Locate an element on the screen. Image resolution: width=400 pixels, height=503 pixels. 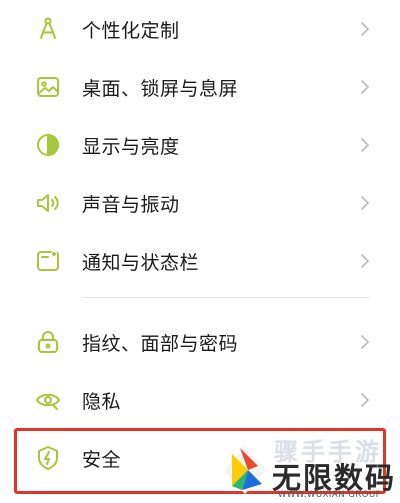
settings-item-label: 通知与状态栏 is located at coordinates (141, 262).